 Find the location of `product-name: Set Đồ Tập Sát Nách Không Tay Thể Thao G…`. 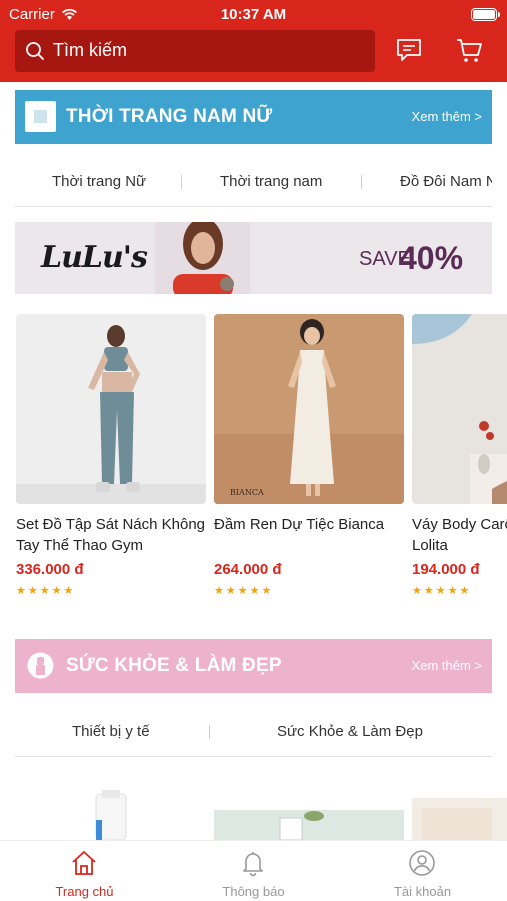

product-name: Set Đồ Tập Sát Nách Không Tay Thể Thao G… is located at coordinates (111, 535).